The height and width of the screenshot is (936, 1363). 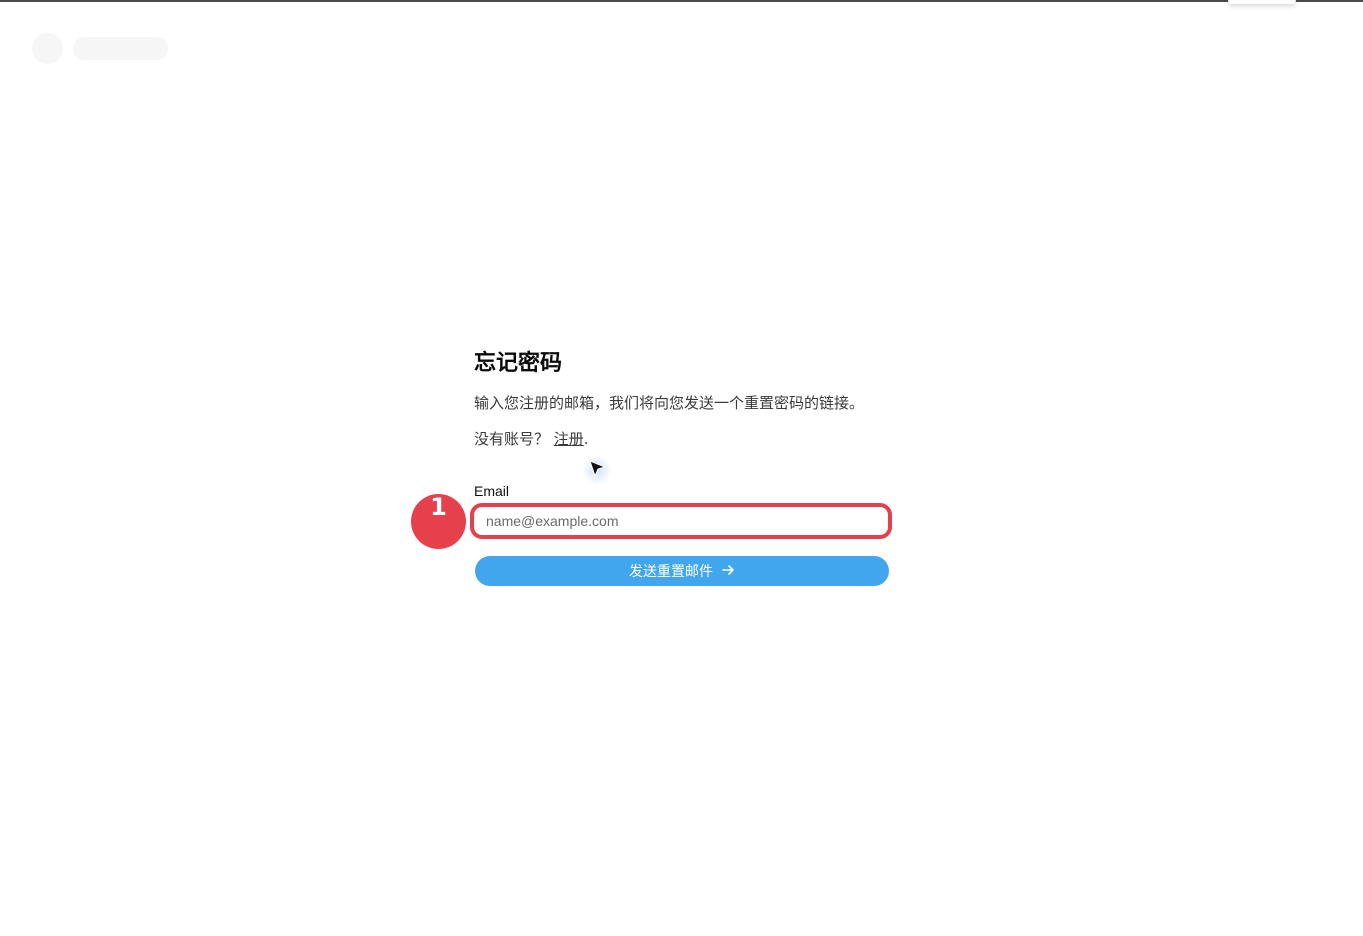 I want to click on logo-placeholder, so click(x=47, y=48).